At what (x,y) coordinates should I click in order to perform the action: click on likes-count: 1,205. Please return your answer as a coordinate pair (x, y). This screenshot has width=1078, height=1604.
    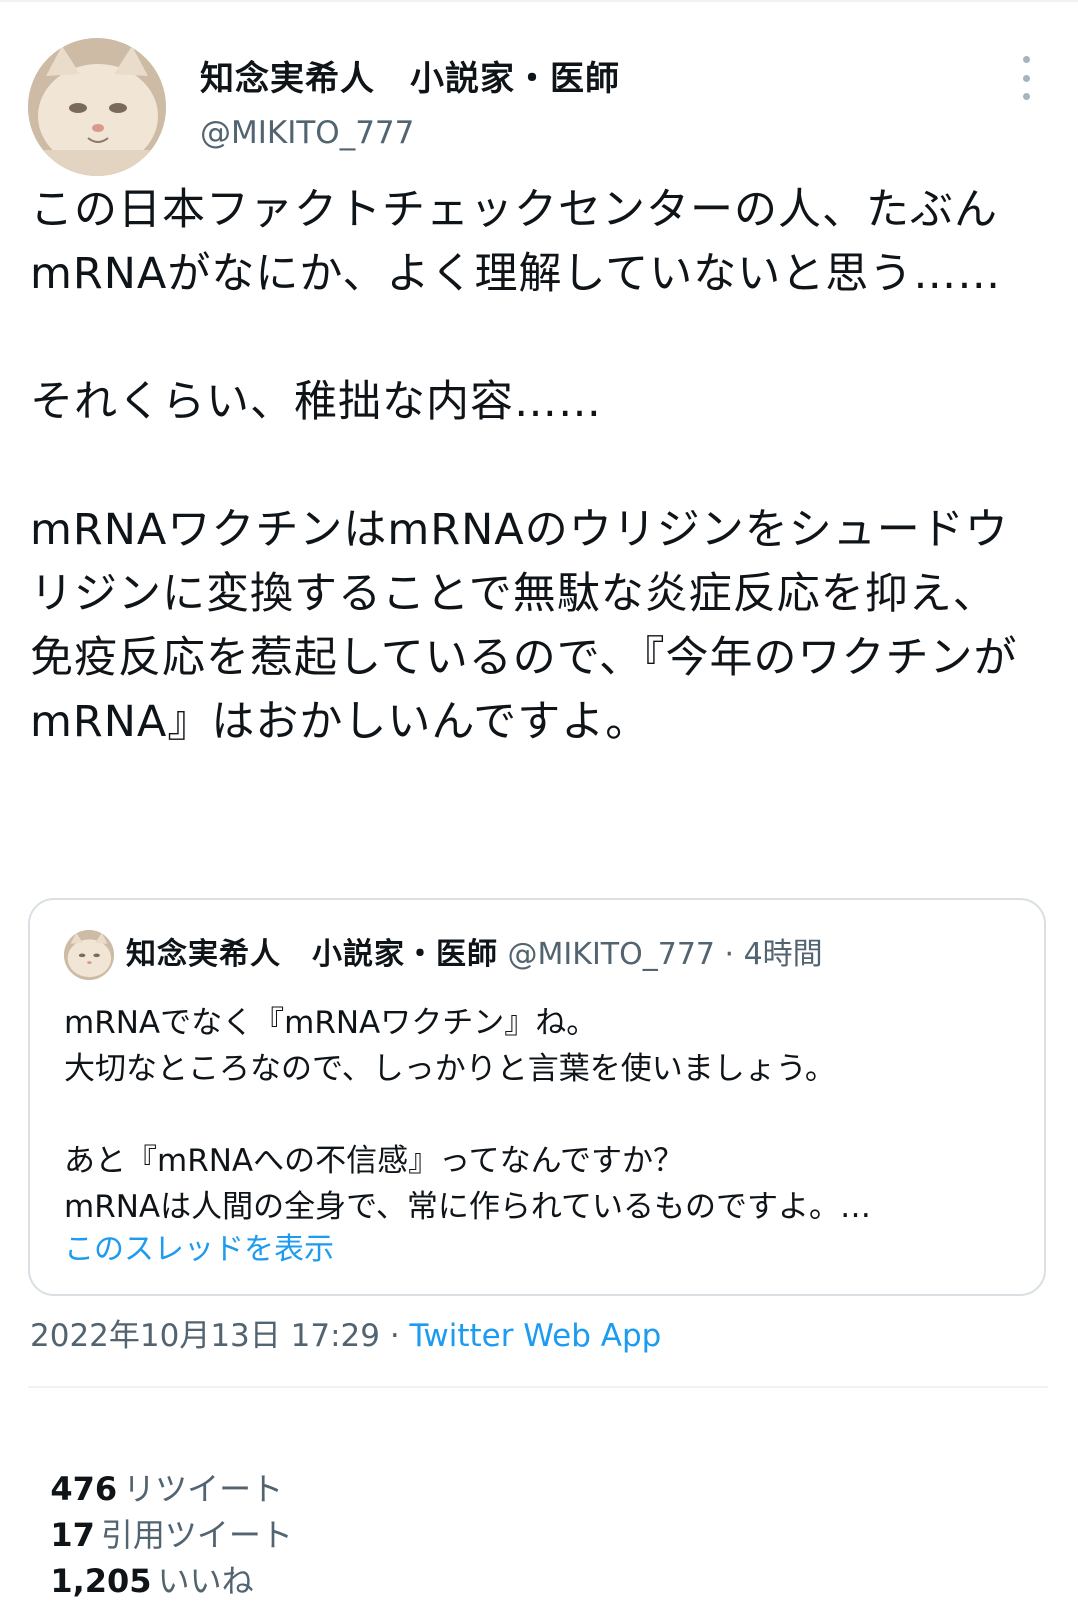
    Looking at the image, I should click on (101, 1581).